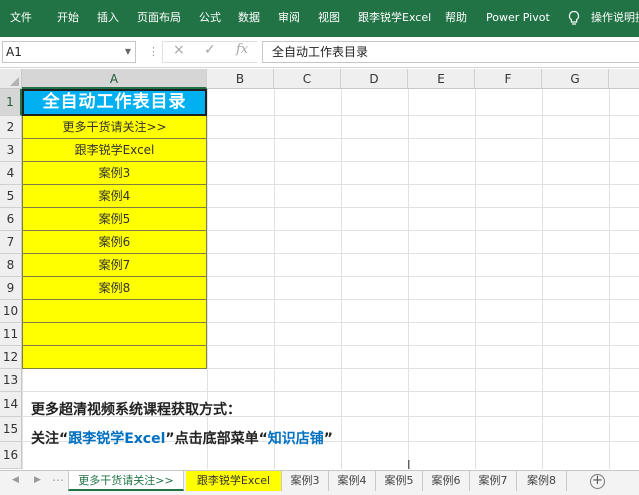 This screenshot has height=495, width=639. What do you see at coordinates (14, 81) in the screenshot?
I see `select-all-triangle-icon` at bounding box center [14, 81].